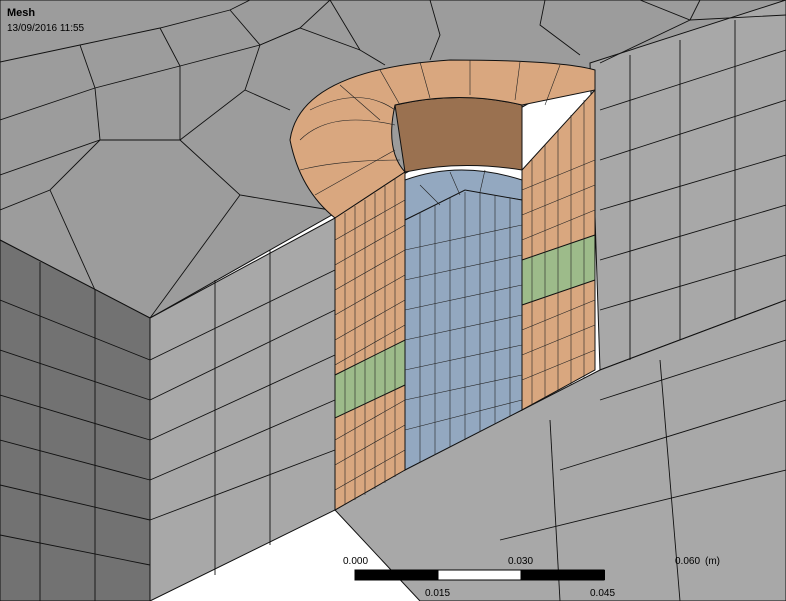 The image size is (786, 601). Describe the element at coordinates (712, 561) in the screenshot. I see `scale-unit: (m)` at that location.